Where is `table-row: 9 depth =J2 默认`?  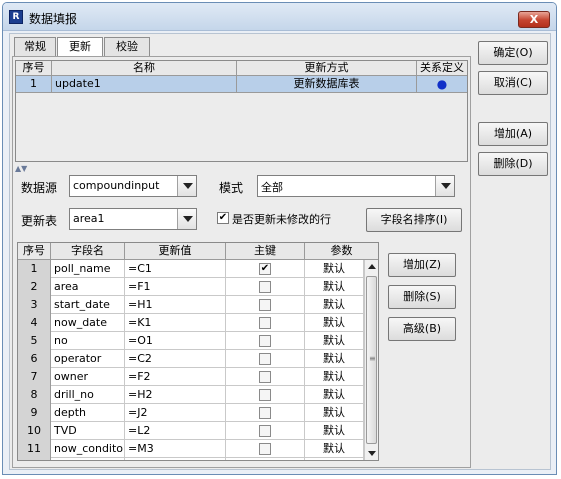
table-row: 9 depth =J2 默认 is located at coordinates (198, 413).